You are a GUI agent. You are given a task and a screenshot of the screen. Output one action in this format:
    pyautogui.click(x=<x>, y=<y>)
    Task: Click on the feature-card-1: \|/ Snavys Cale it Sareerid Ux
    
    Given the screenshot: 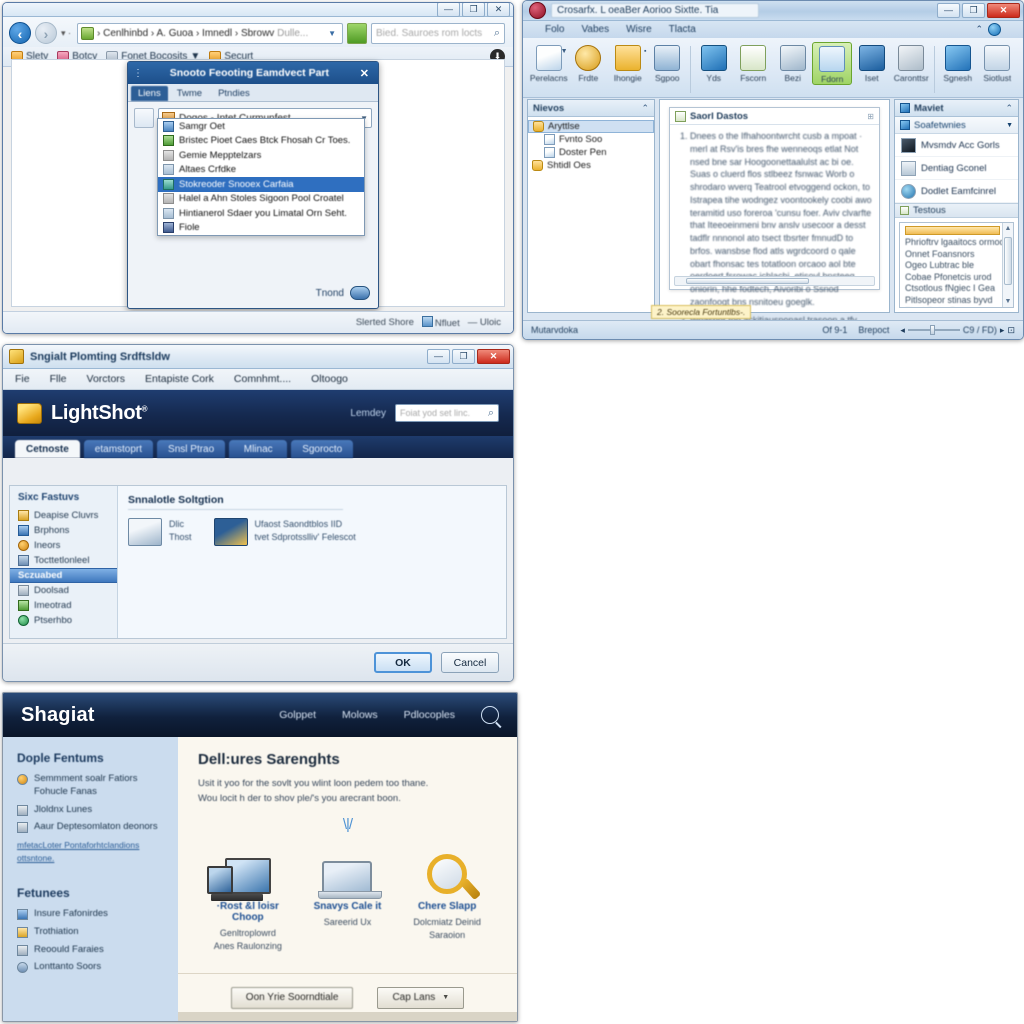 What is the action you would take?
    pyautogui.click(x=347, y=885)
    